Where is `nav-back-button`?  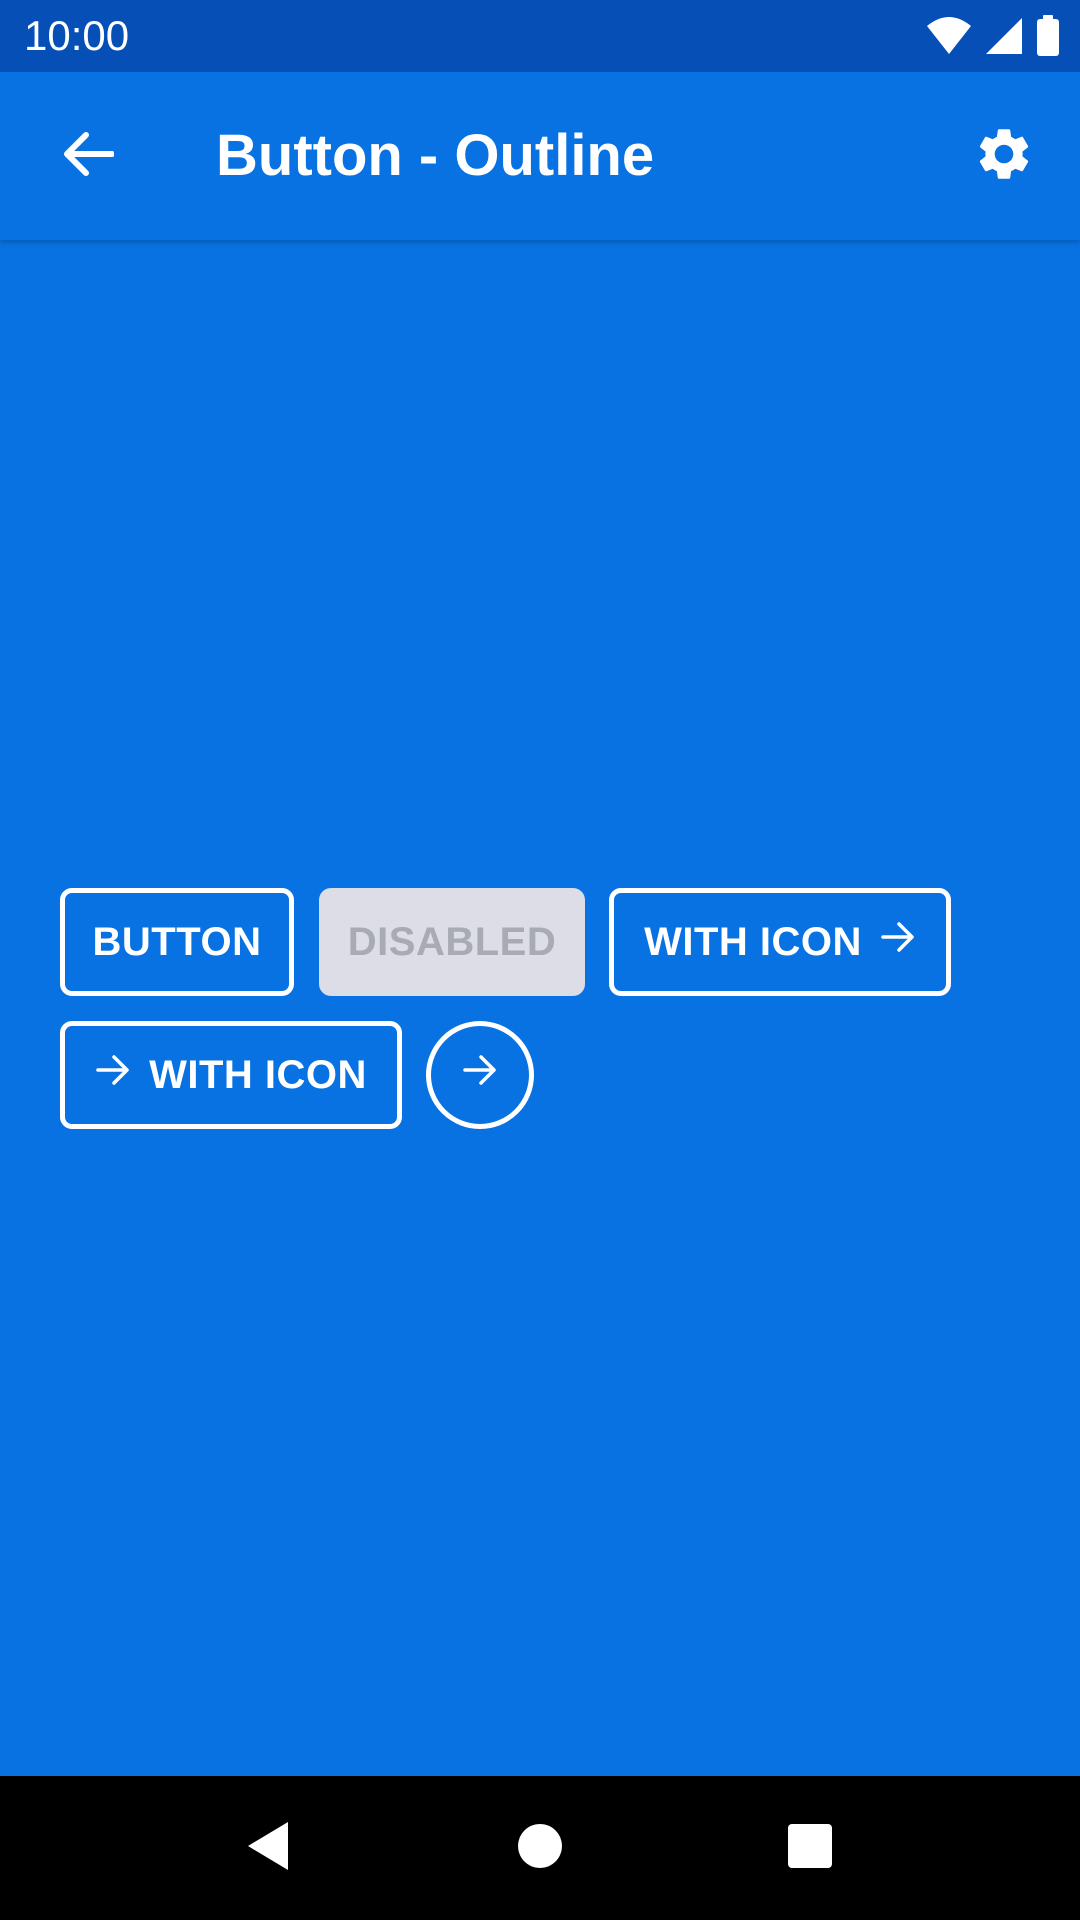 nav-back-button is located at coordinates (268, 1848).